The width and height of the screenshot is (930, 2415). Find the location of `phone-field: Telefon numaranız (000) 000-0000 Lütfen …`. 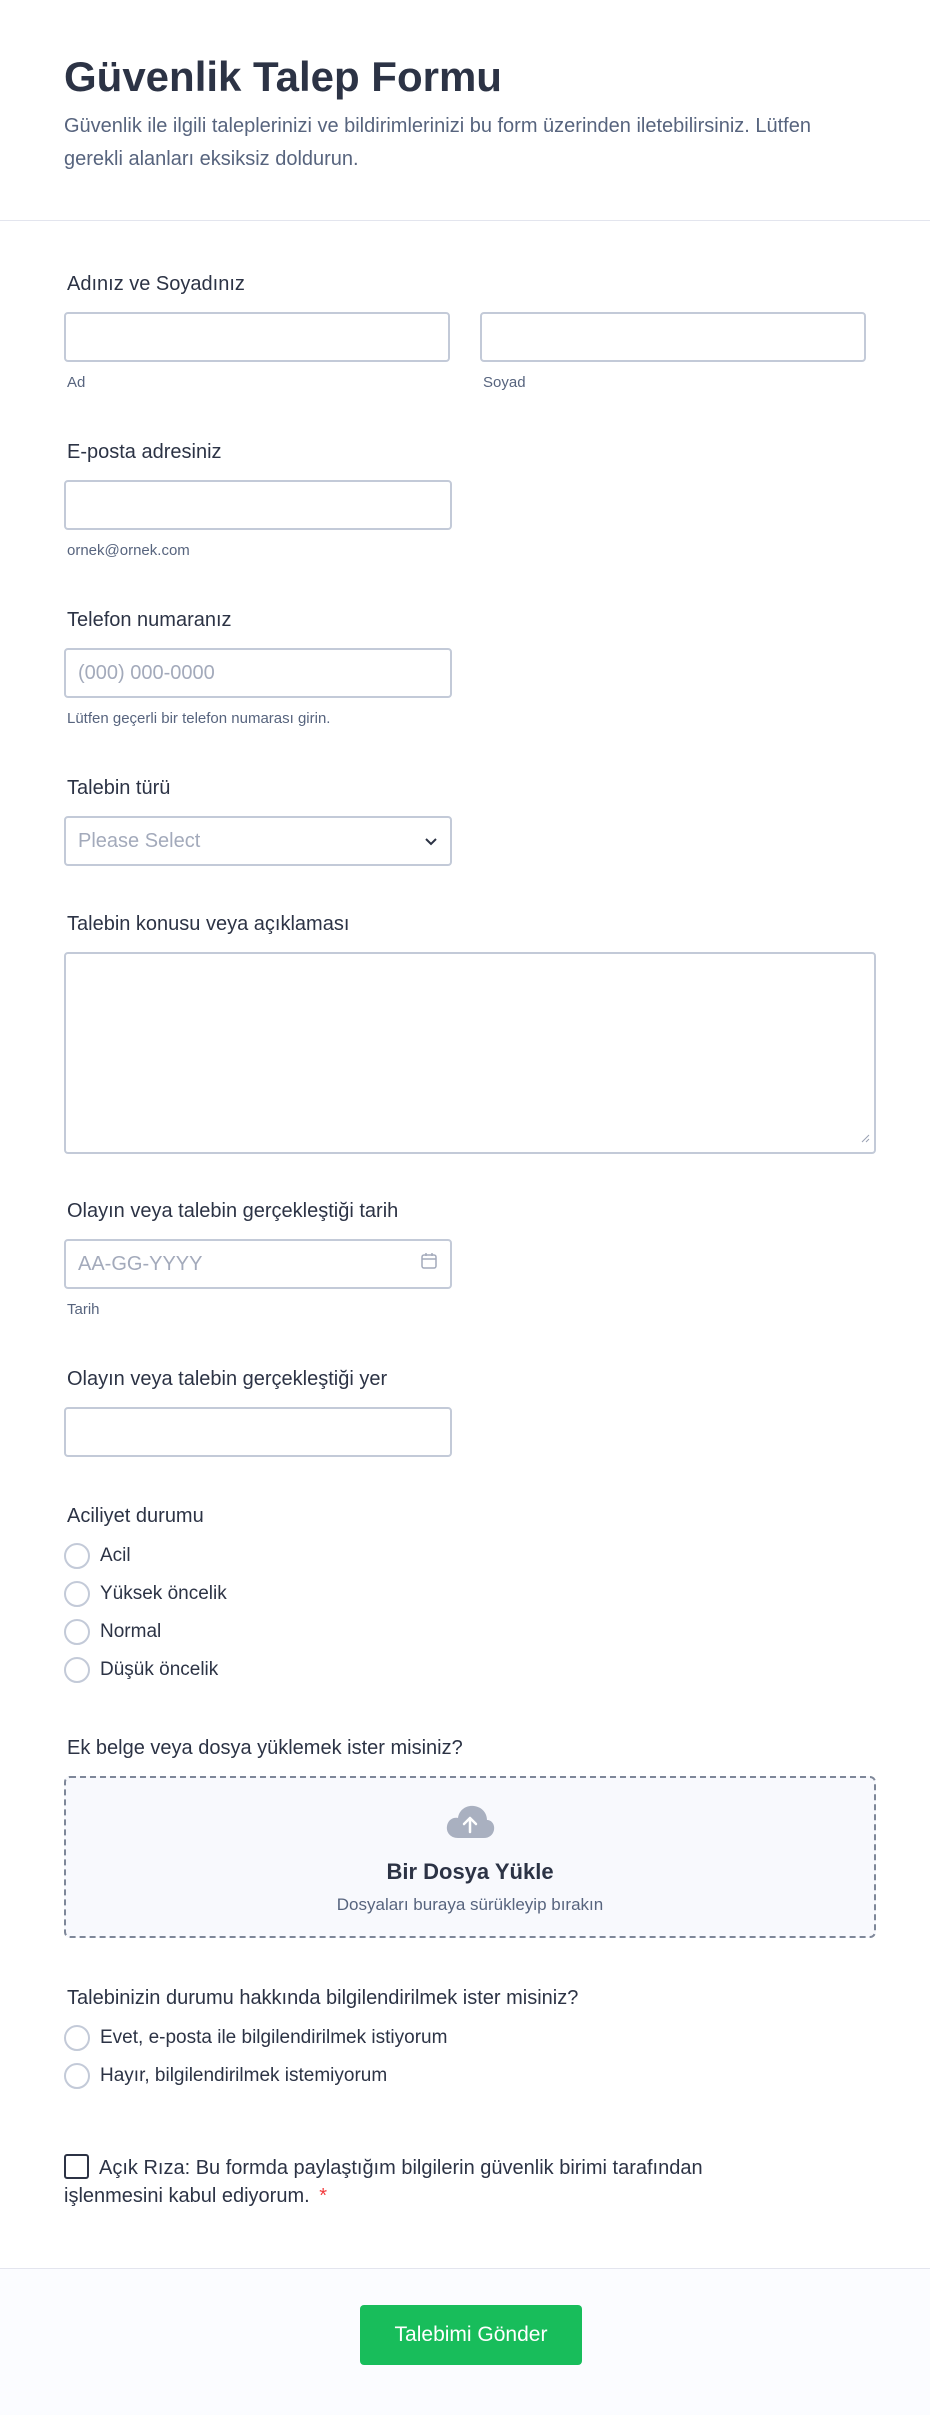

phone-field: Telefon numaranız (000) 000-0000 Lütfen … is located at coordinates (258, 668).